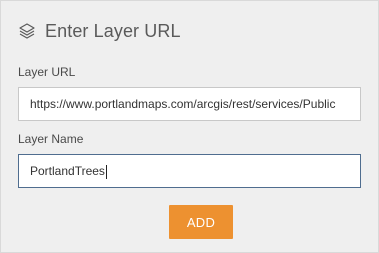 The height and width of the screenshot is (253, 379). What do you see at coordinates (113, 30) in the screenshot?
I see `panel-title: Enter Layer URL` at bounding box center [113, 30].